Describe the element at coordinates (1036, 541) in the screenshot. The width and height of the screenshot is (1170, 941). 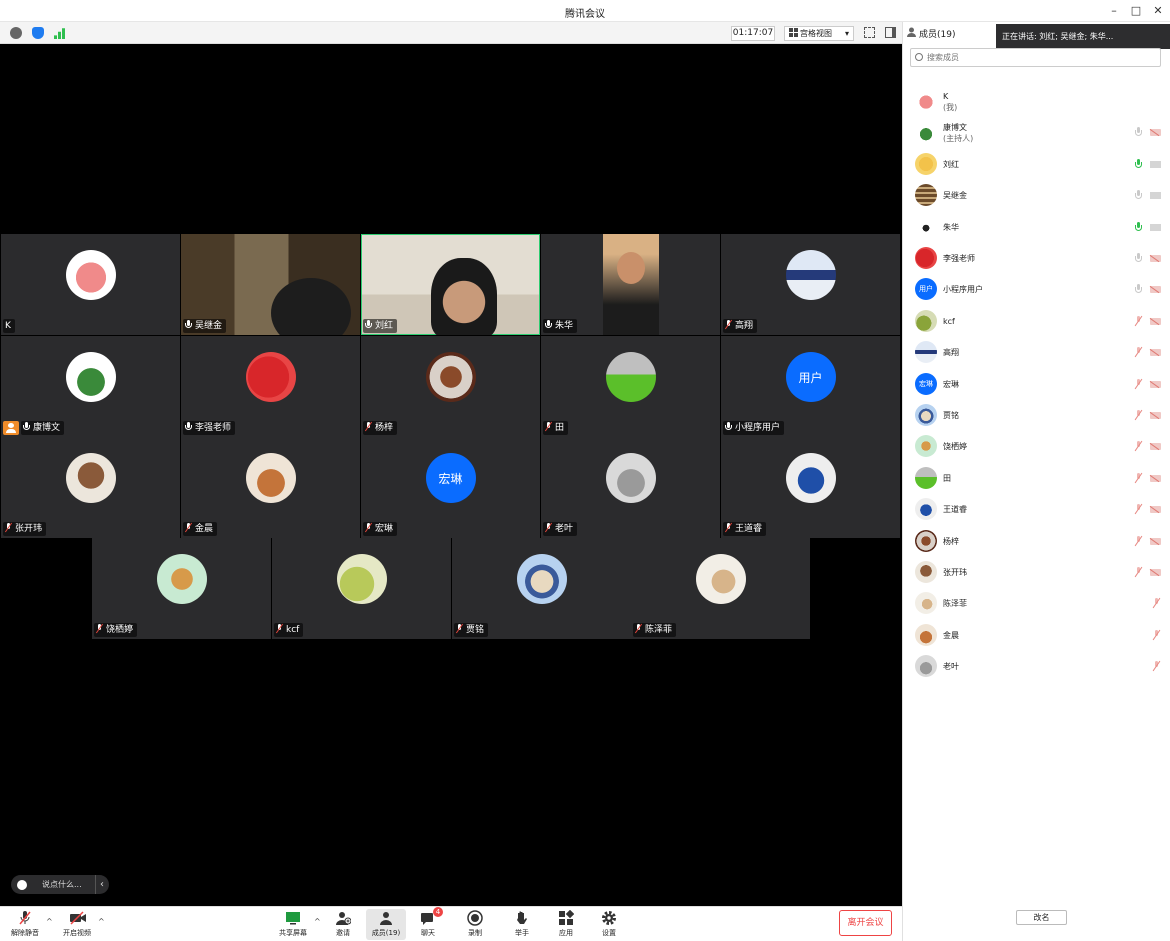
I see `member-list-item: 杨梓` at that location.